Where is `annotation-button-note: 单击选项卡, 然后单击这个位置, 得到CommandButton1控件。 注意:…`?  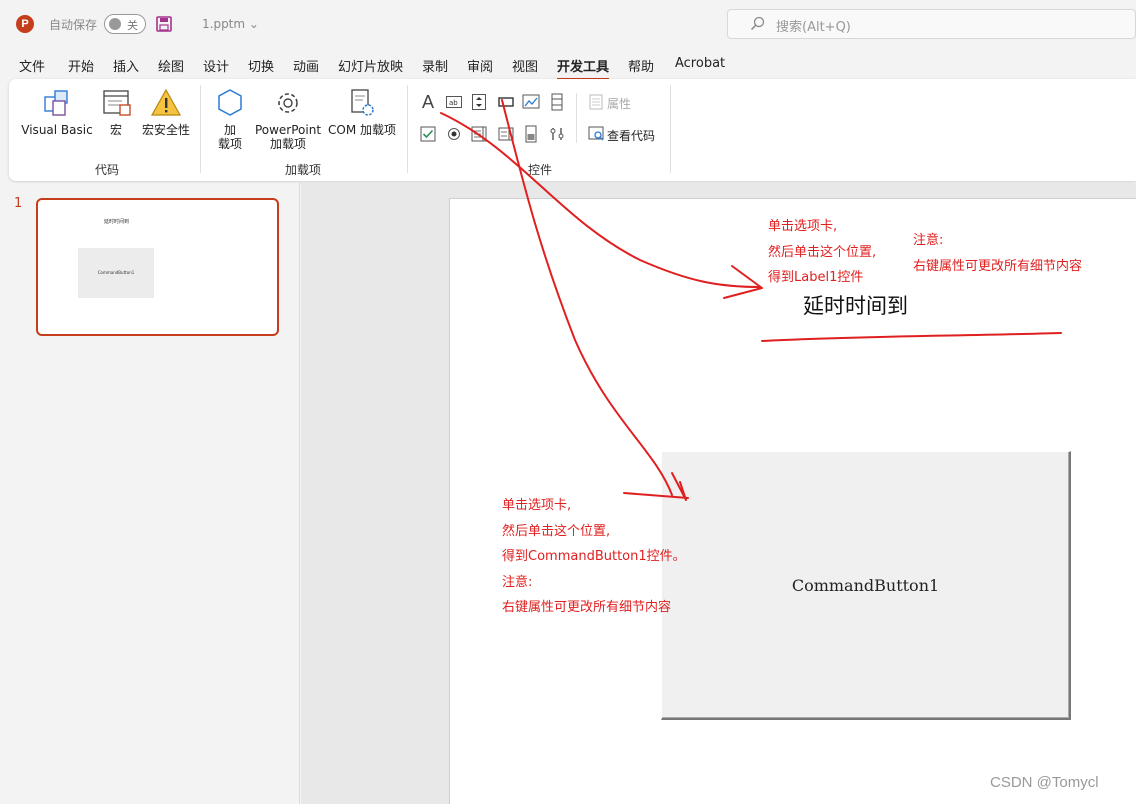
annotation-button-note: 单击选项卡, 然后单击这个位置, 得到CommandButton1控件。 注意:… is located at coordinates (594, 556).